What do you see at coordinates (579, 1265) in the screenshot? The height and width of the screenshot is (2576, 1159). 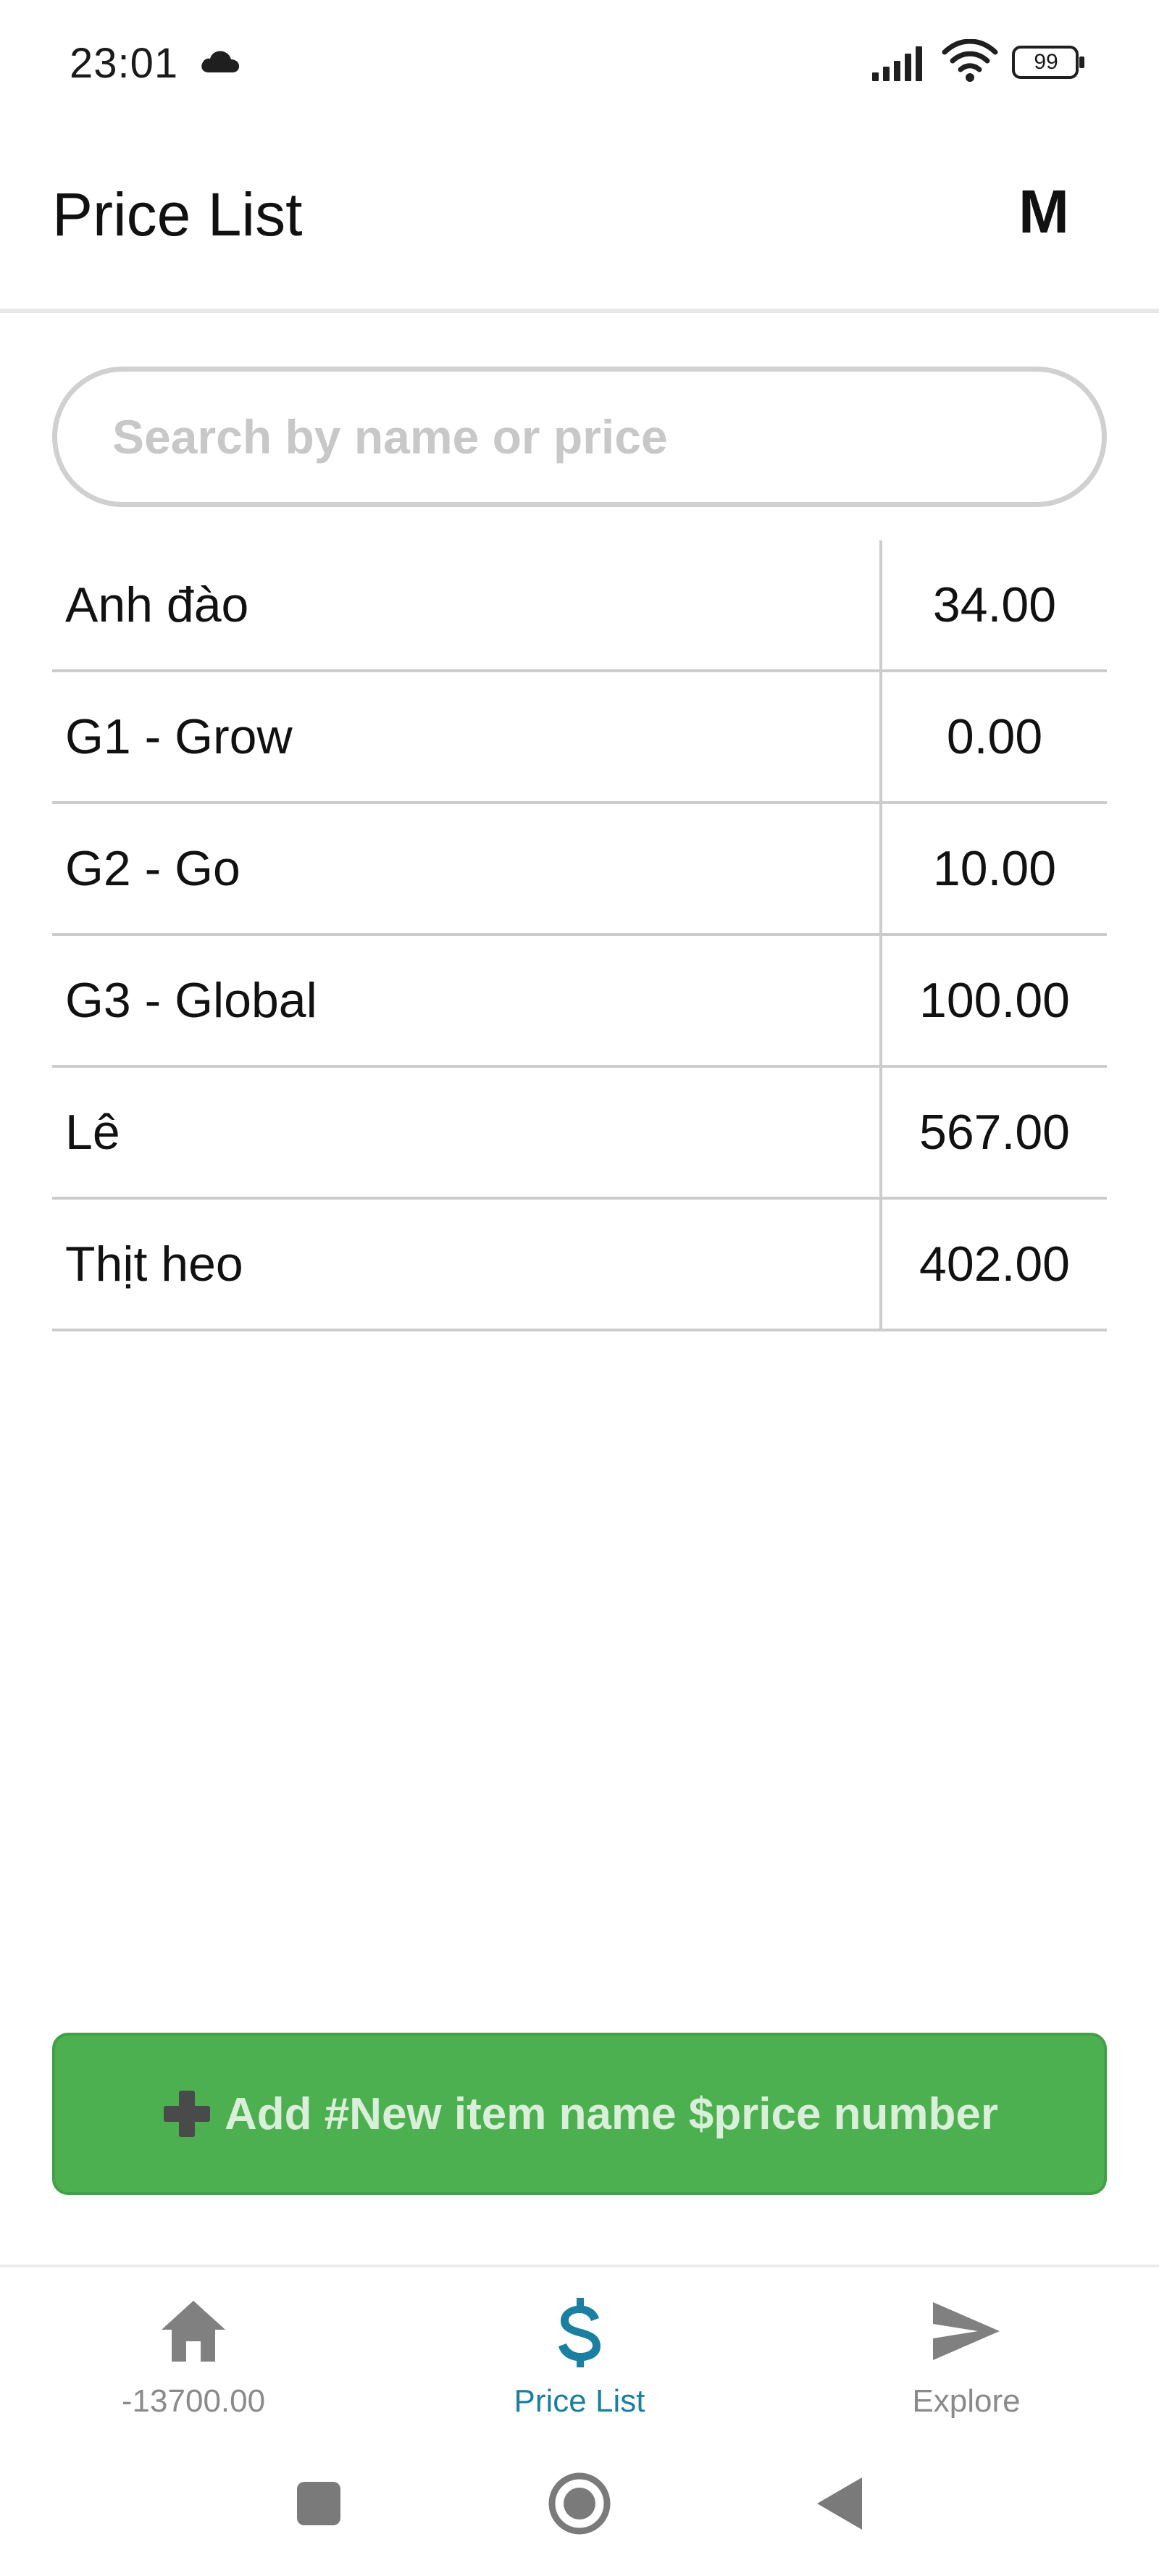 I see `table-row: Thịt heo 402.00` at bounding box center [579, 1265].